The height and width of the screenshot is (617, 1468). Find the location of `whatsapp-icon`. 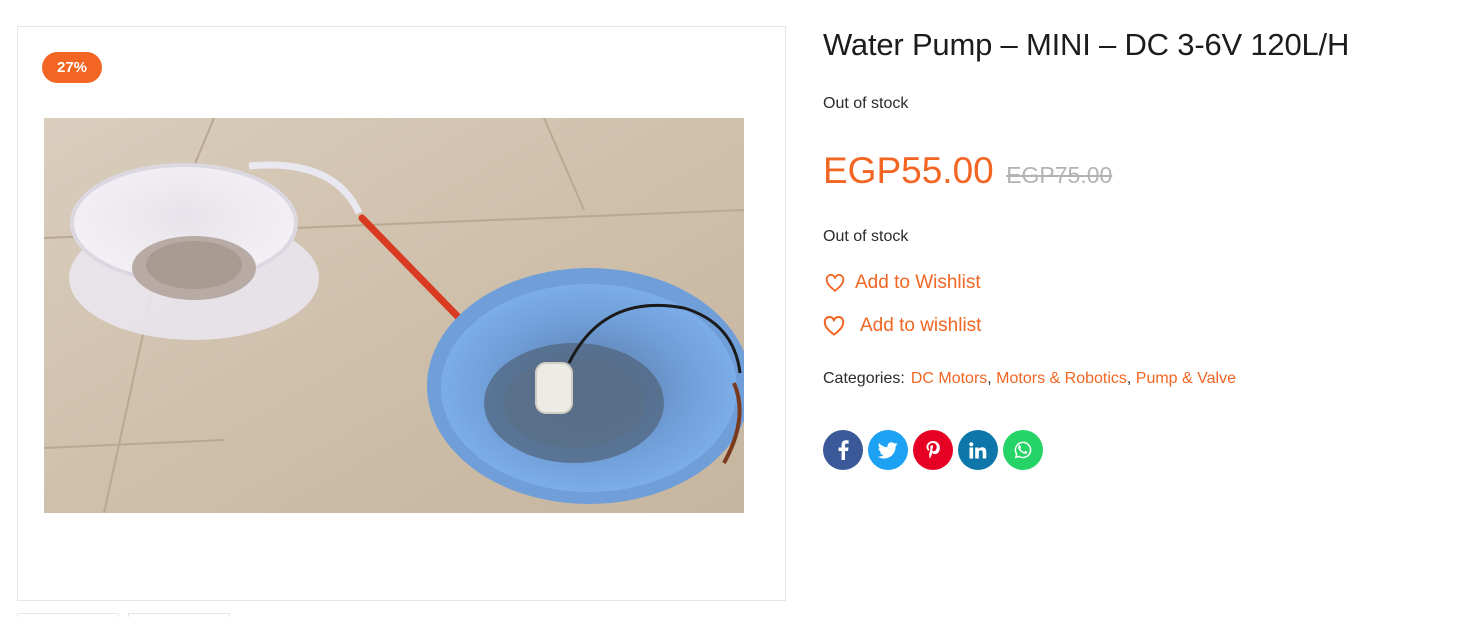

whatsapp-icon is located at coordinates (1023, 450).